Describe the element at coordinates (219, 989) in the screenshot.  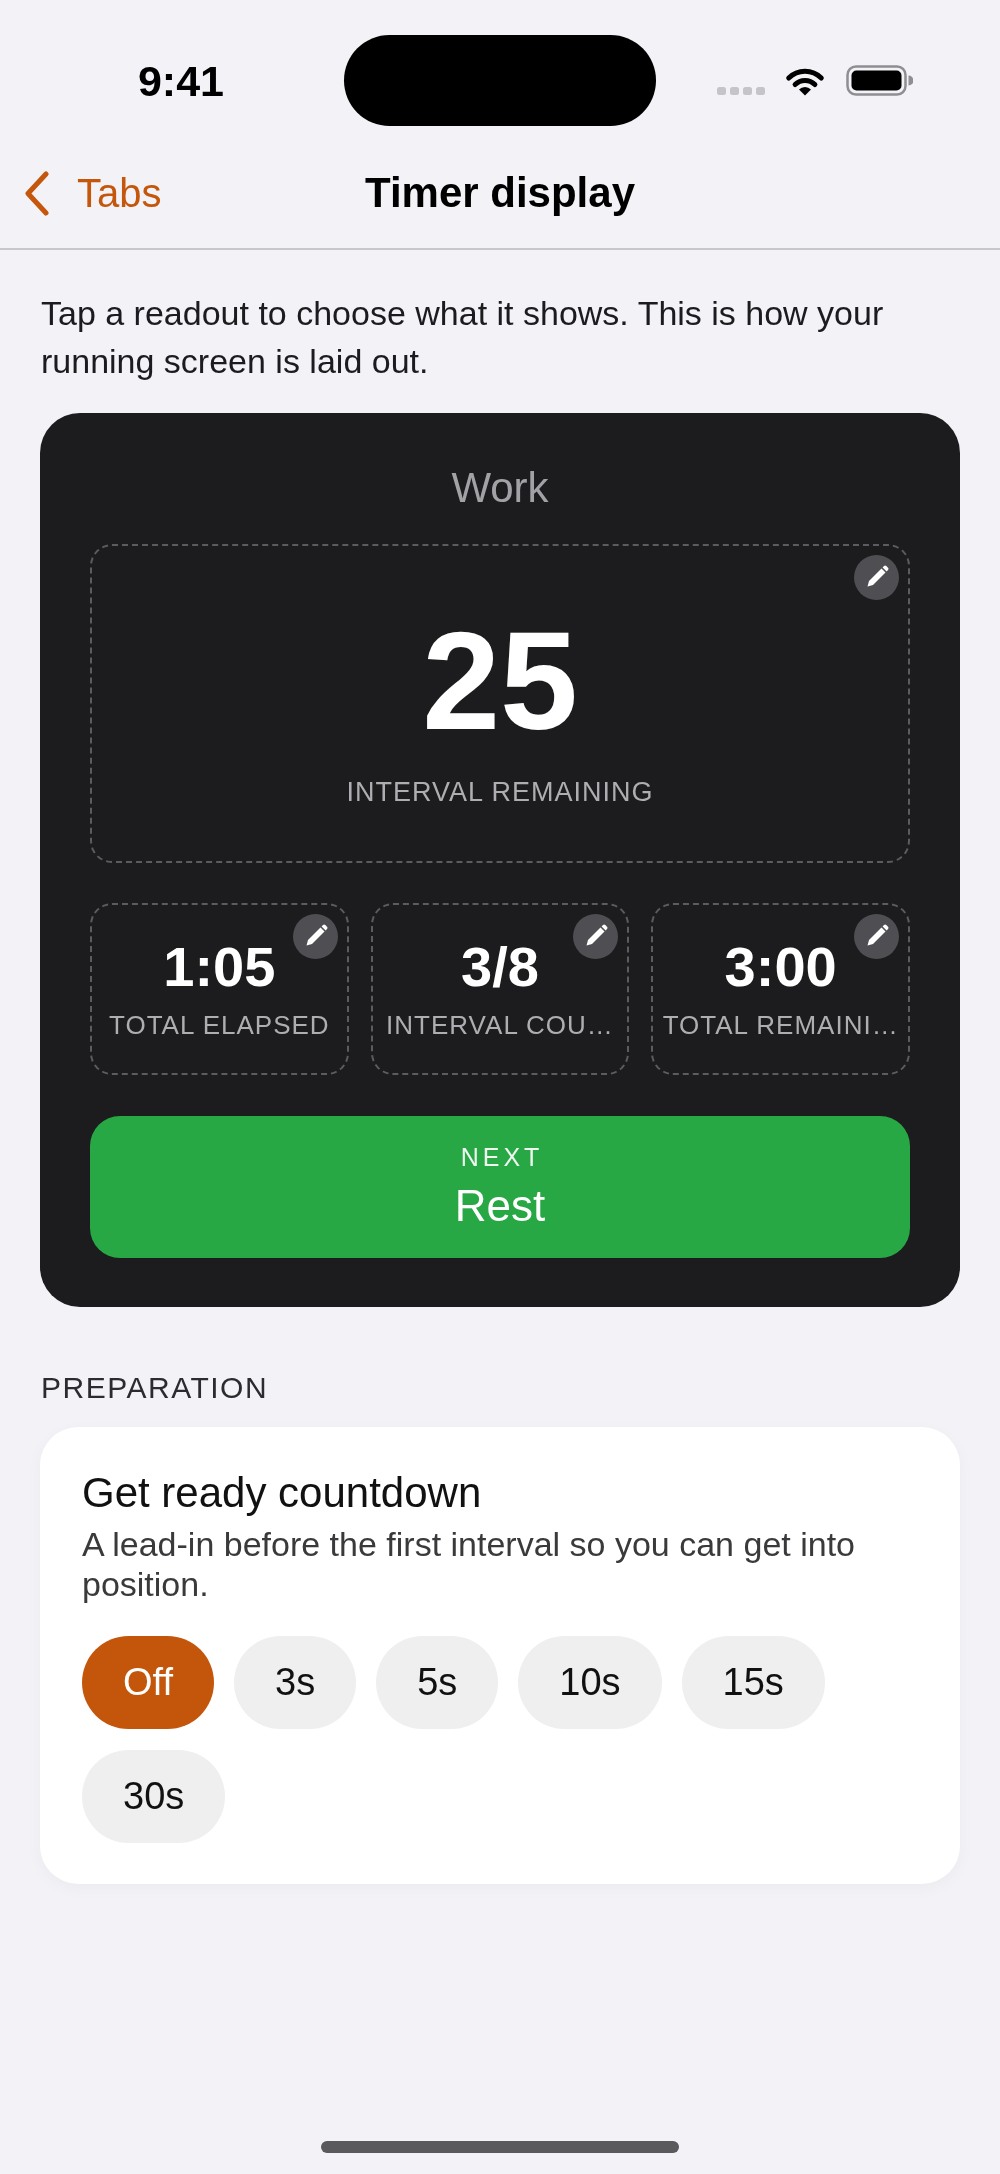
I see `readout-tile: 1:05 TOTAL ELAPSED` at that location.